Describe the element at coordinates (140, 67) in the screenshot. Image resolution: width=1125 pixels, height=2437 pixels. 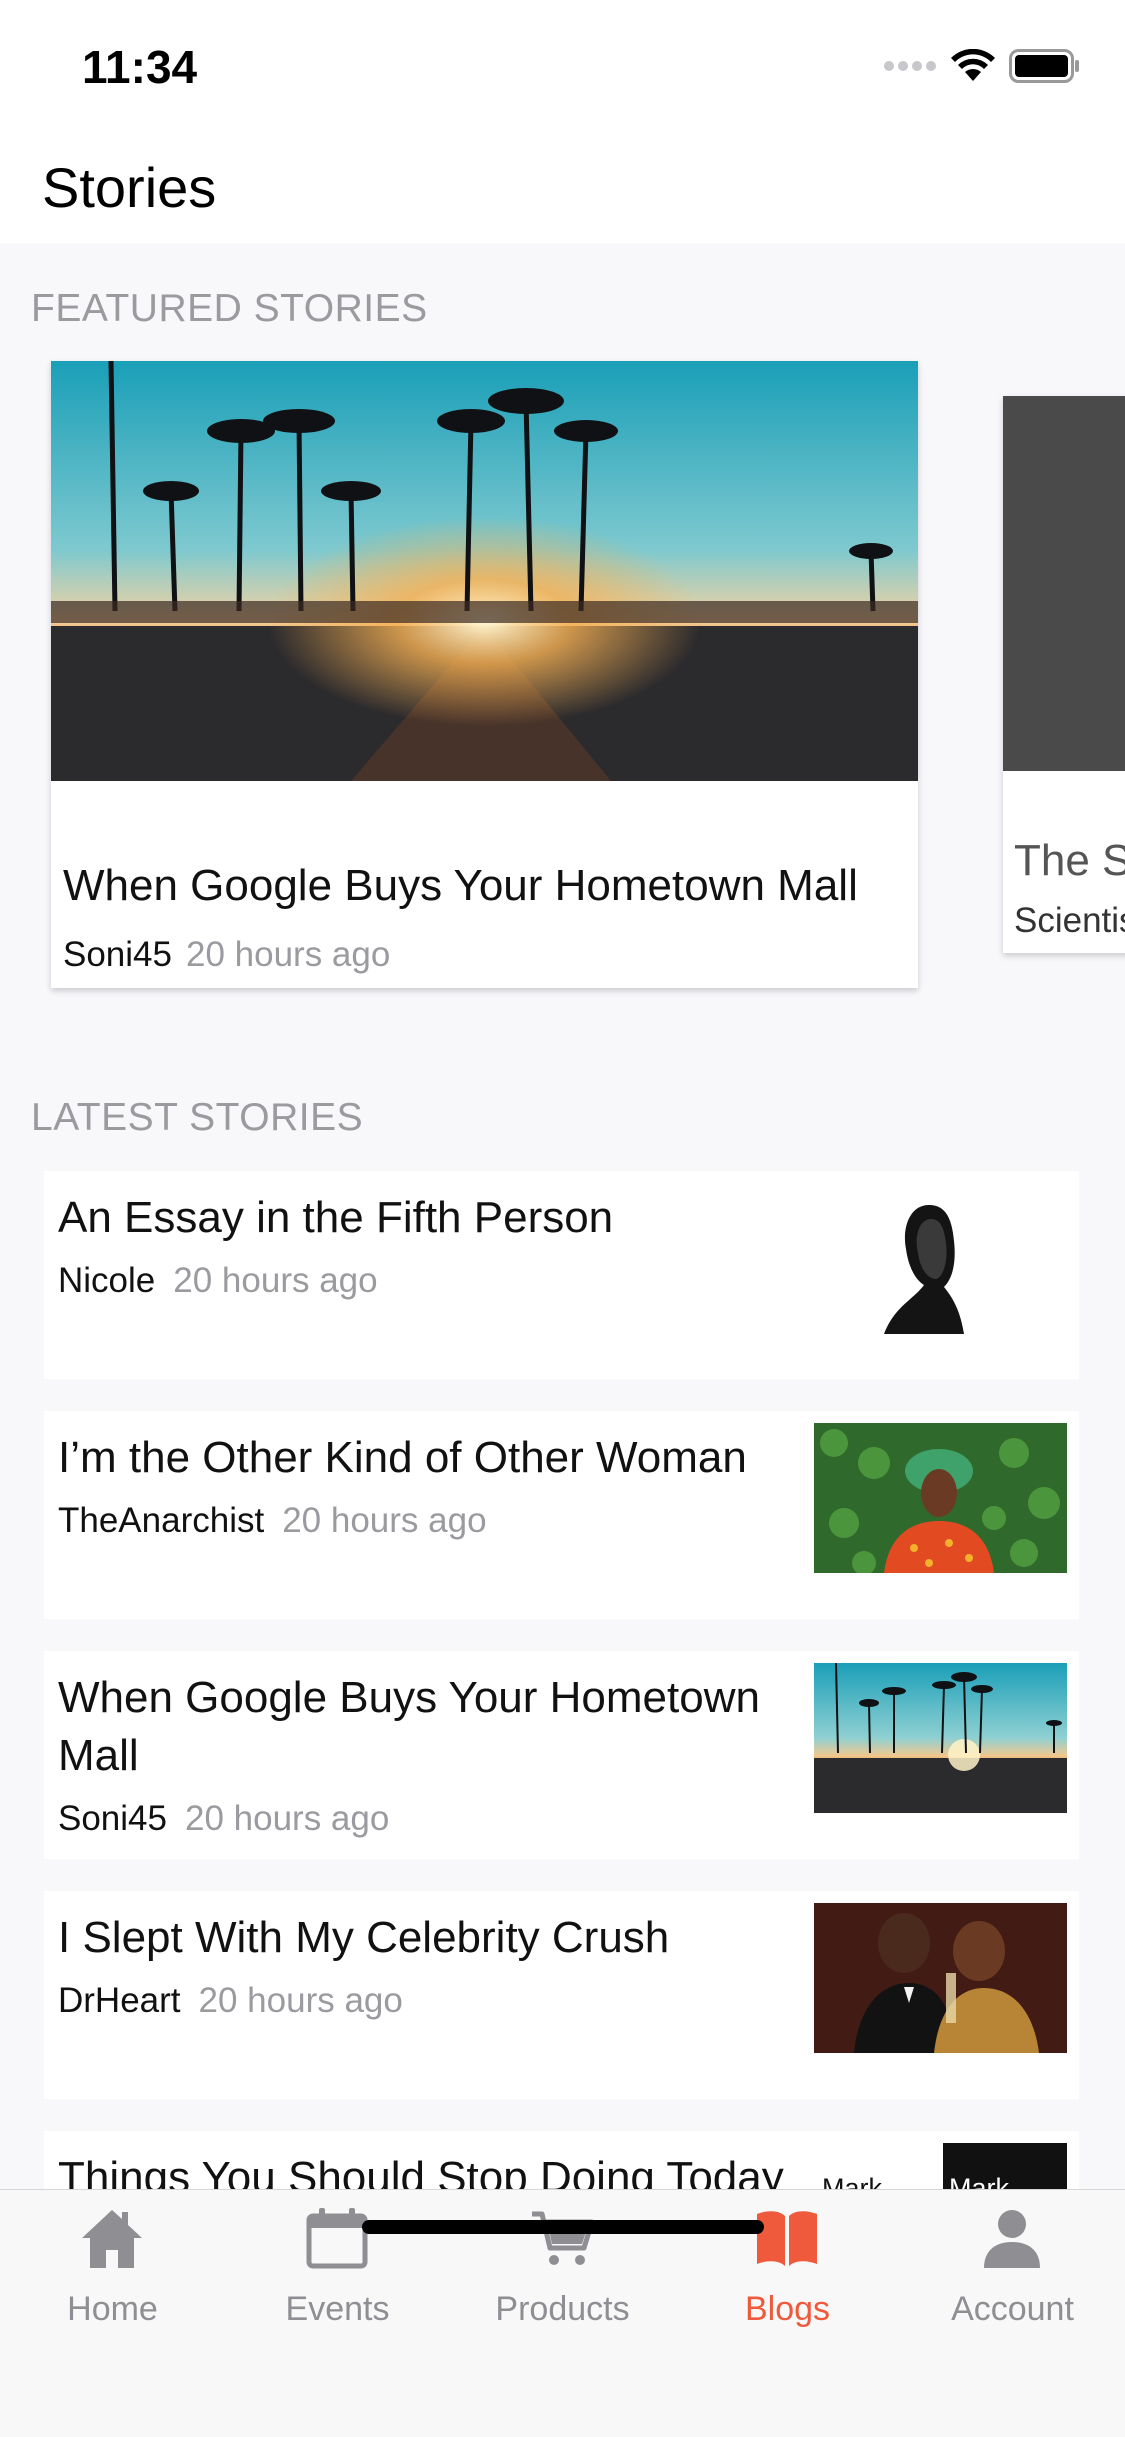
I see `status-time: 11:34` at that location.